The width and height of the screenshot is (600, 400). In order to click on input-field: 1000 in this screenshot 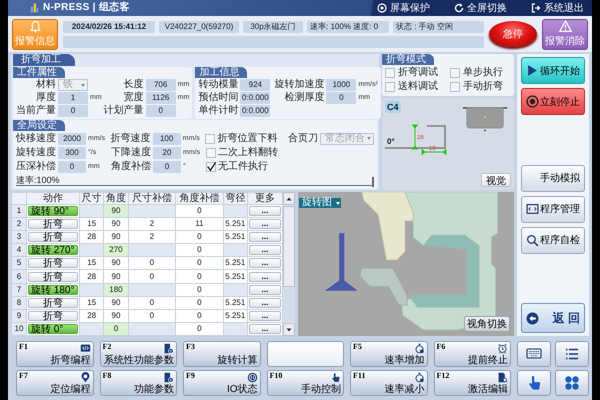, I will do `click(341, 85)`.